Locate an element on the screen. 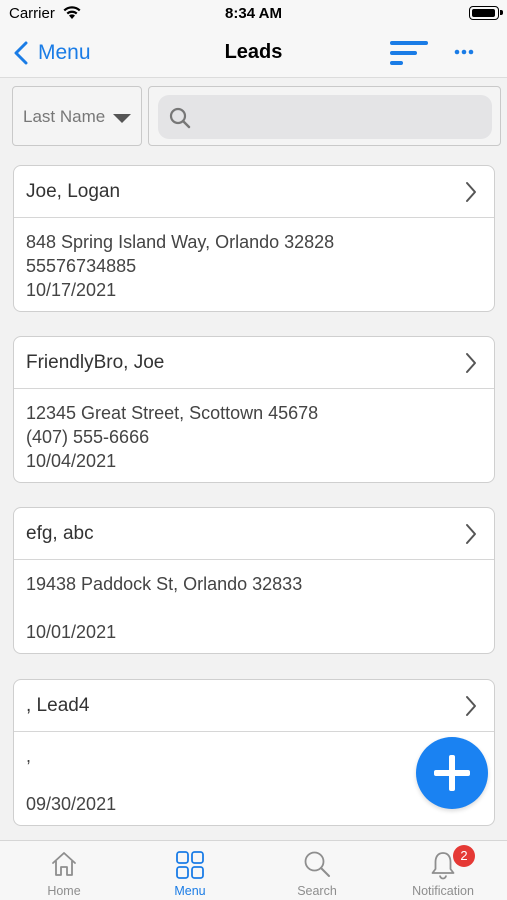 This screenshot has height=900, width=507. lead-card-header: FriendlyBro, Joe is located at coordinates (254, 363).